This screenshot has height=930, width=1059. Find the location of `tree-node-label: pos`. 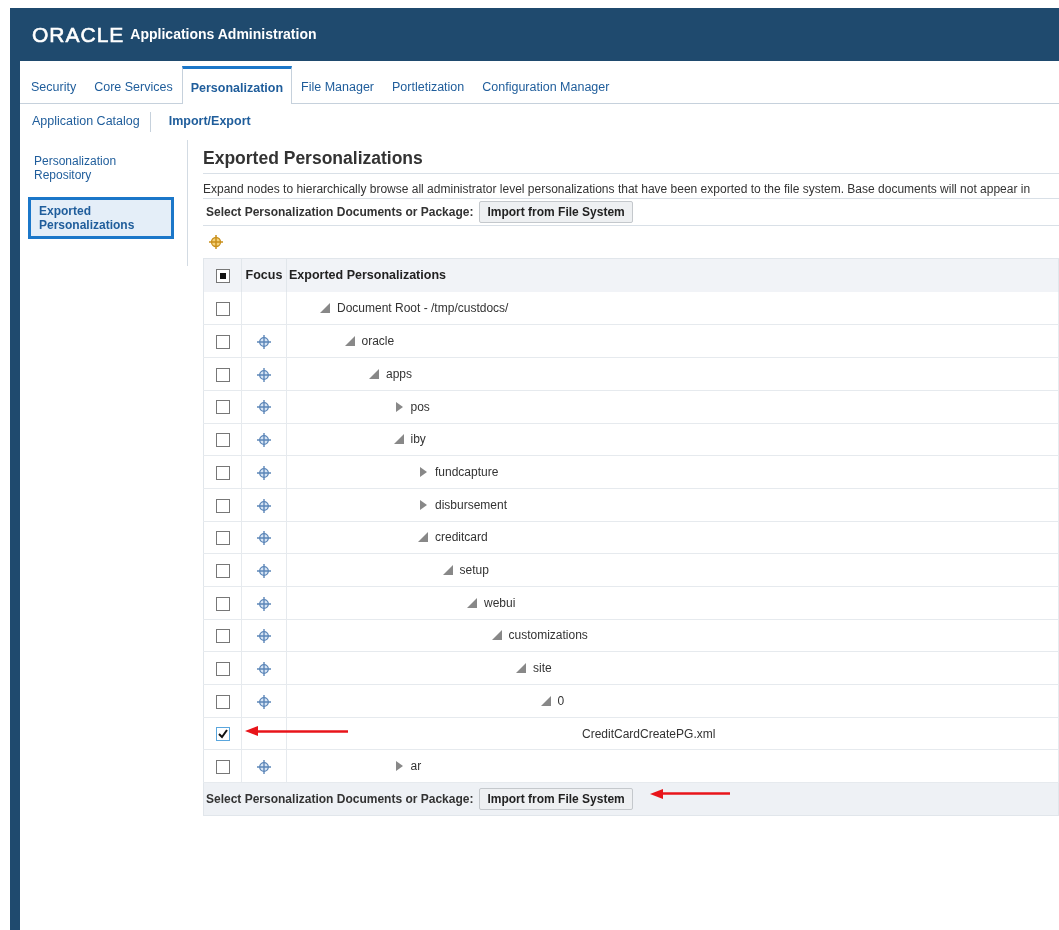

tree-node-label: pos is located at coordinates (420, 406).